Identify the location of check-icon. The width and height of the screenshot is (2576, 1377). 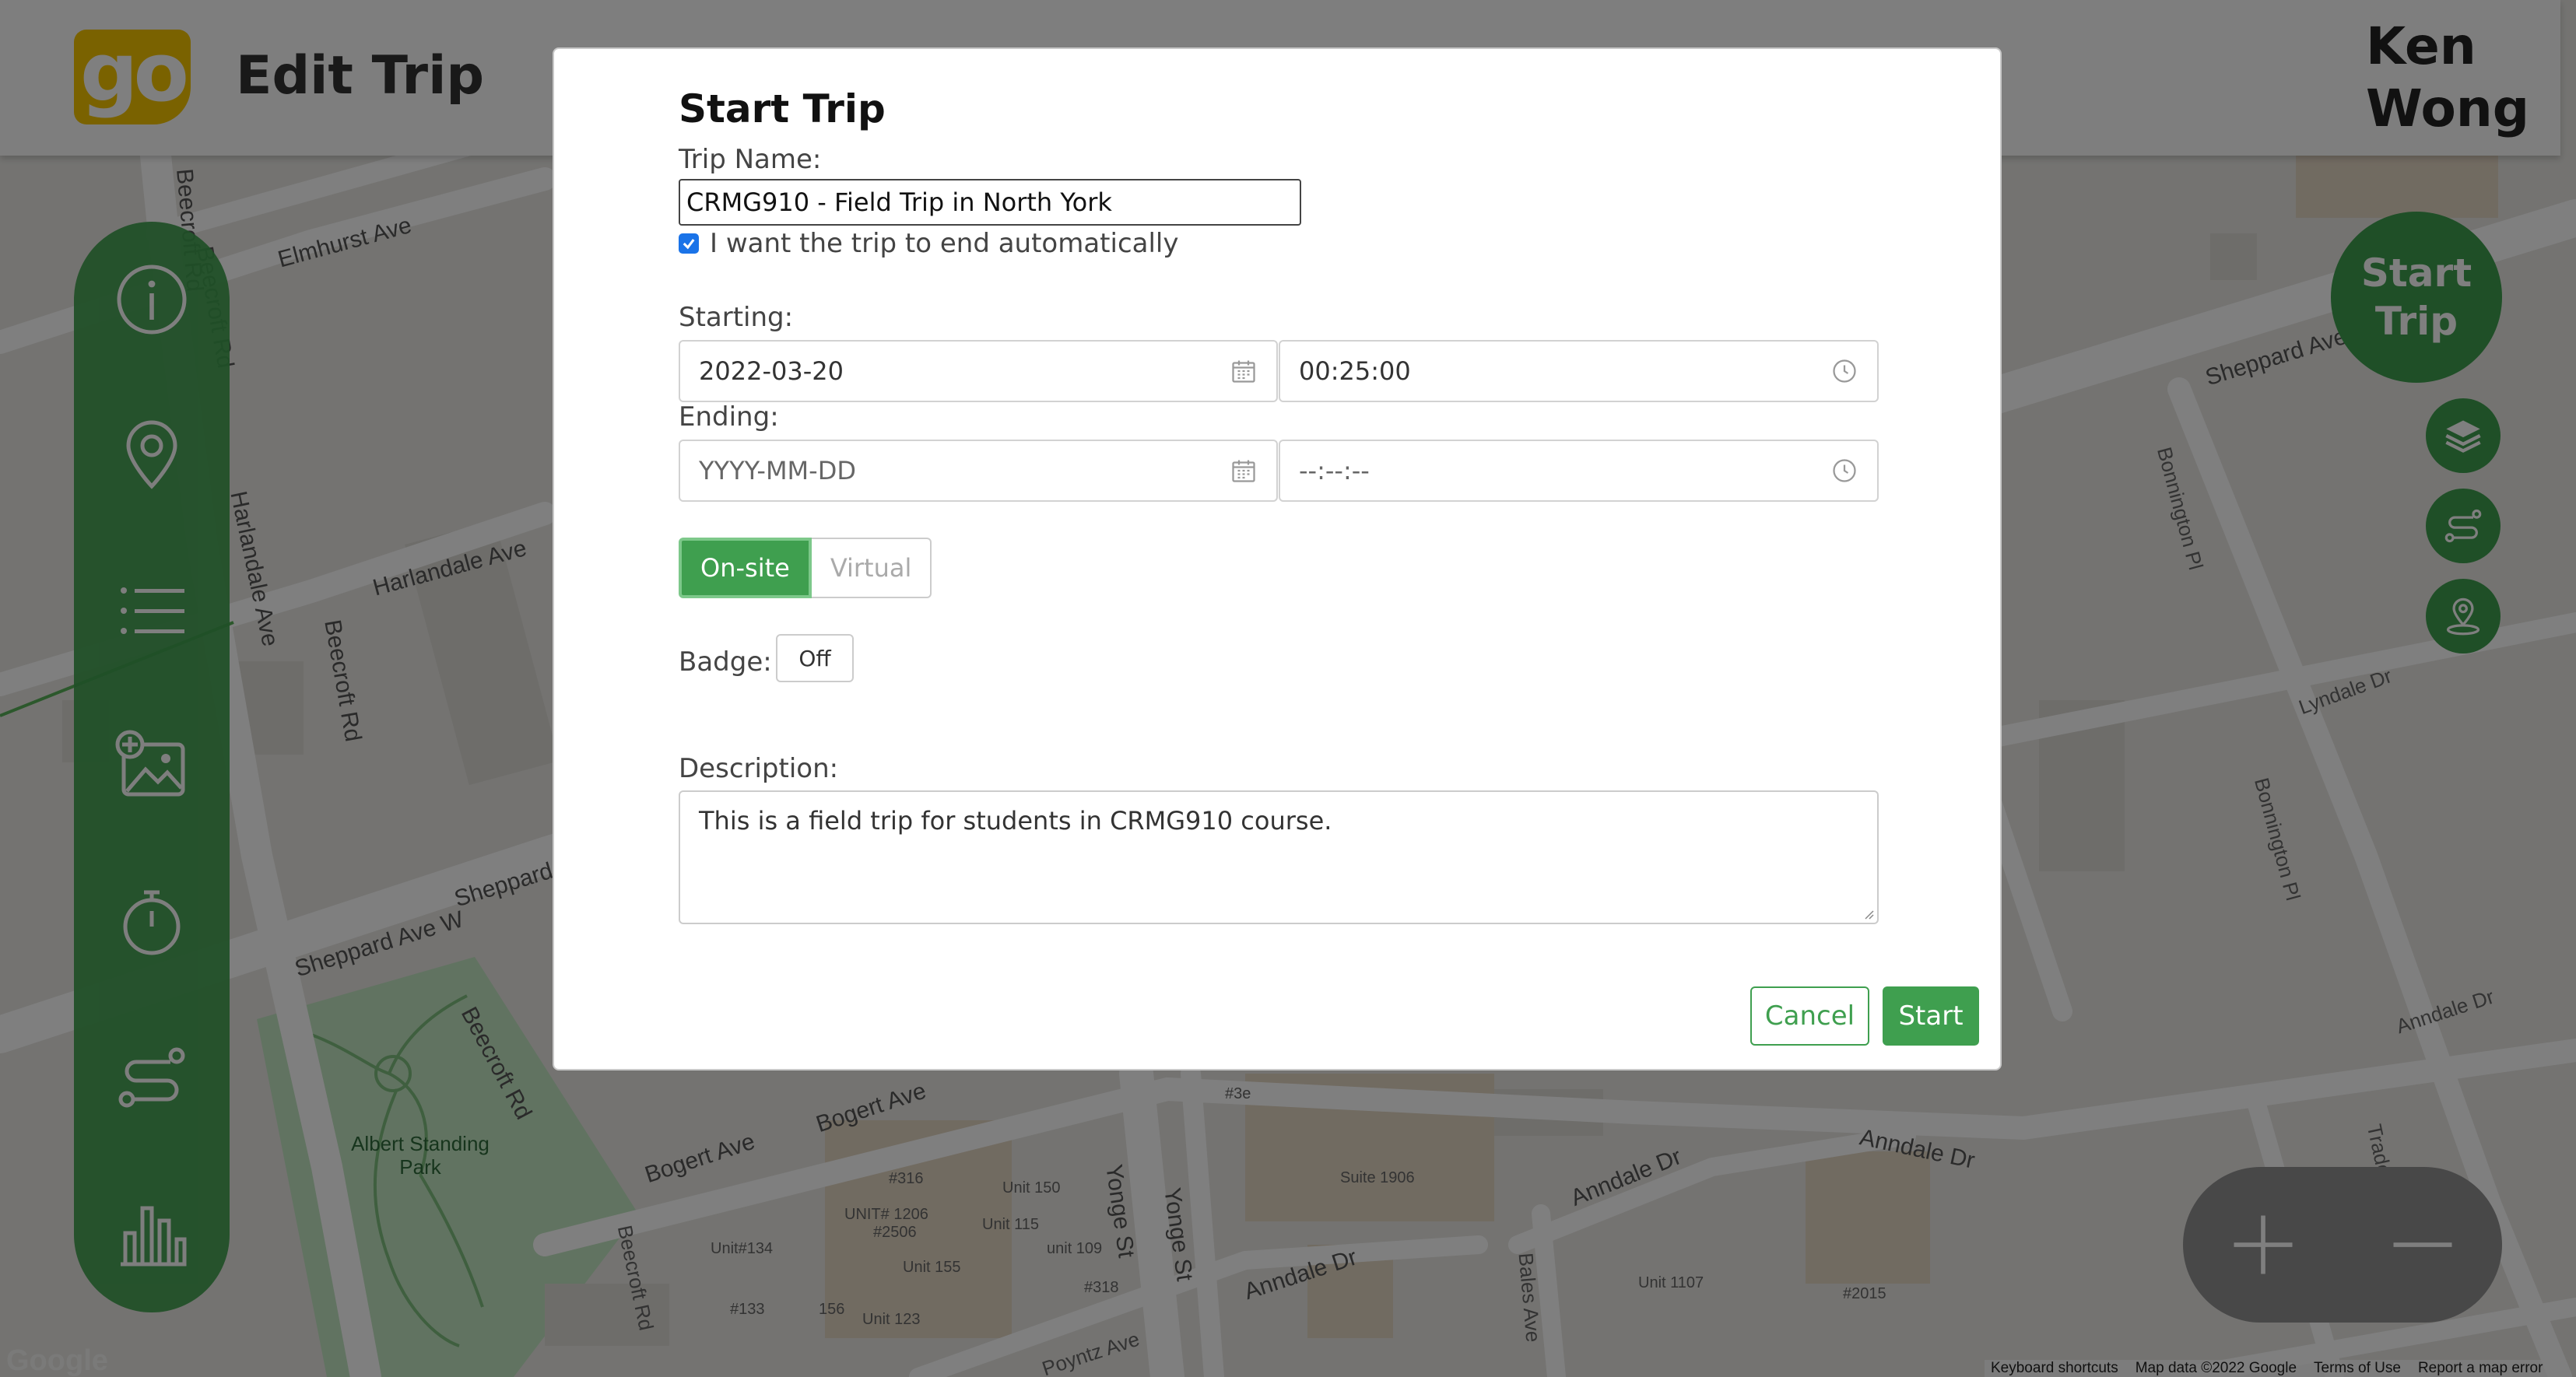
(689, 244).